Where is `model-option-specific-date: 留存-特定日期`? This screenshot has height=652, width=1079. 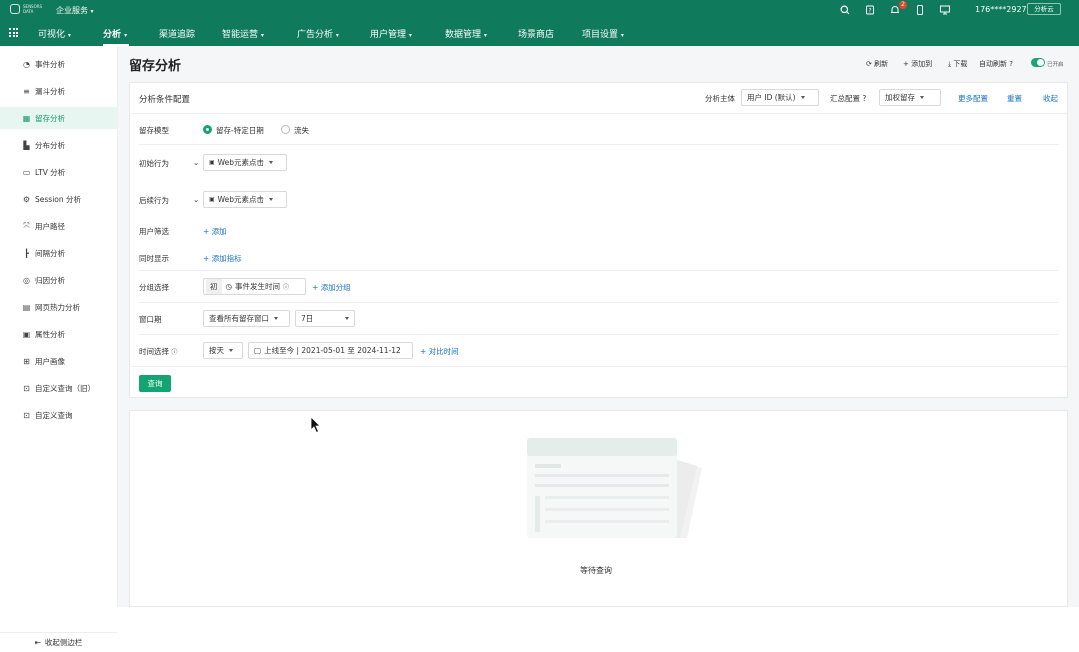 model-option-specific-date: 留存-特定日期 is located at coordinates (240, 130).